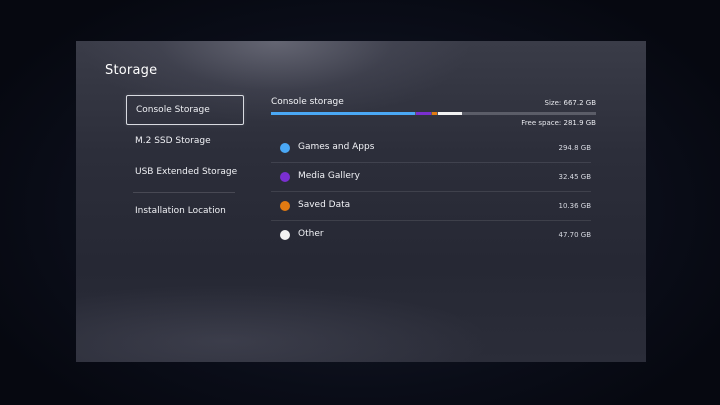 The width and height of the screenshot is (720, 405). I want to click on page-title: Storage, so click(131, 70).